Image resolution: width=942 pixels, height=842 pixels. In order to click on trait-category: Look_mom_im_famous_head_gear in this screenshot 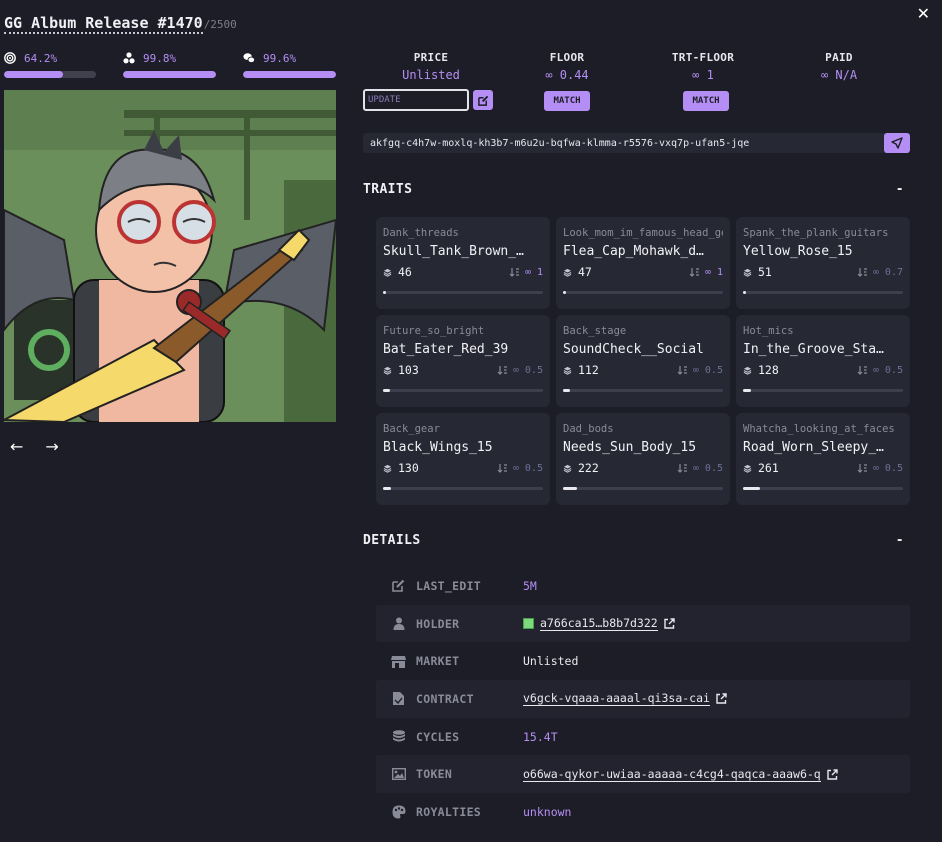, I will do `click(643, 233)`.